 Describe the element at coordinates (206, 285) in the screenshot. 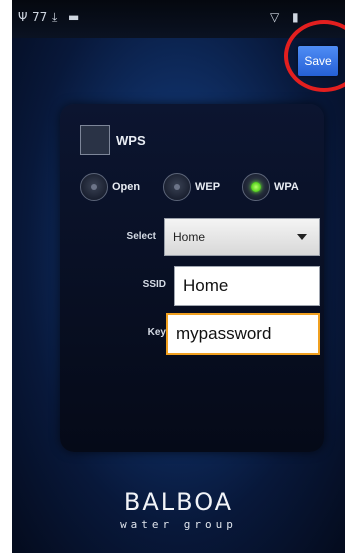

I see `ssid-value: Home` at that location.